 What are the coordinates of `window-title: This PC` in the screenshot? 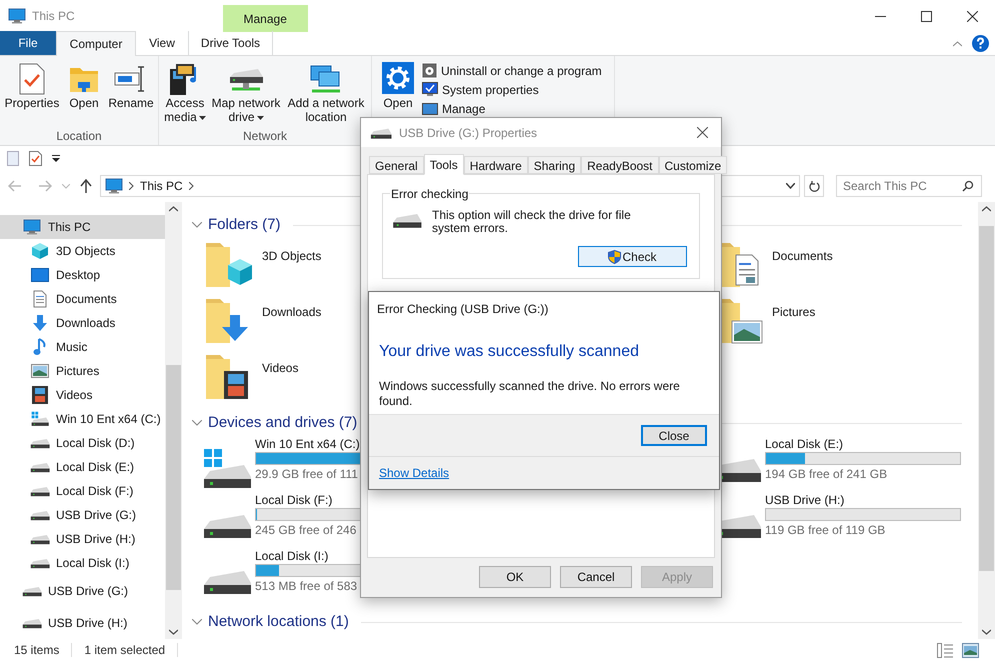 It's located at (53, 16).